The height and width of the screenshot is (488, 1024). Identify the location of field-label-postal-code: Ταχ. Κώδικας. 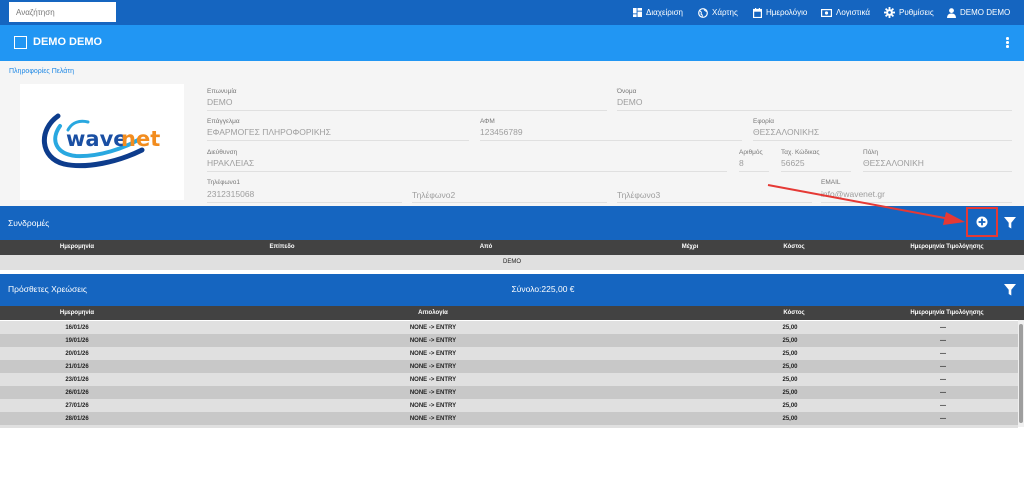
(800, 152).